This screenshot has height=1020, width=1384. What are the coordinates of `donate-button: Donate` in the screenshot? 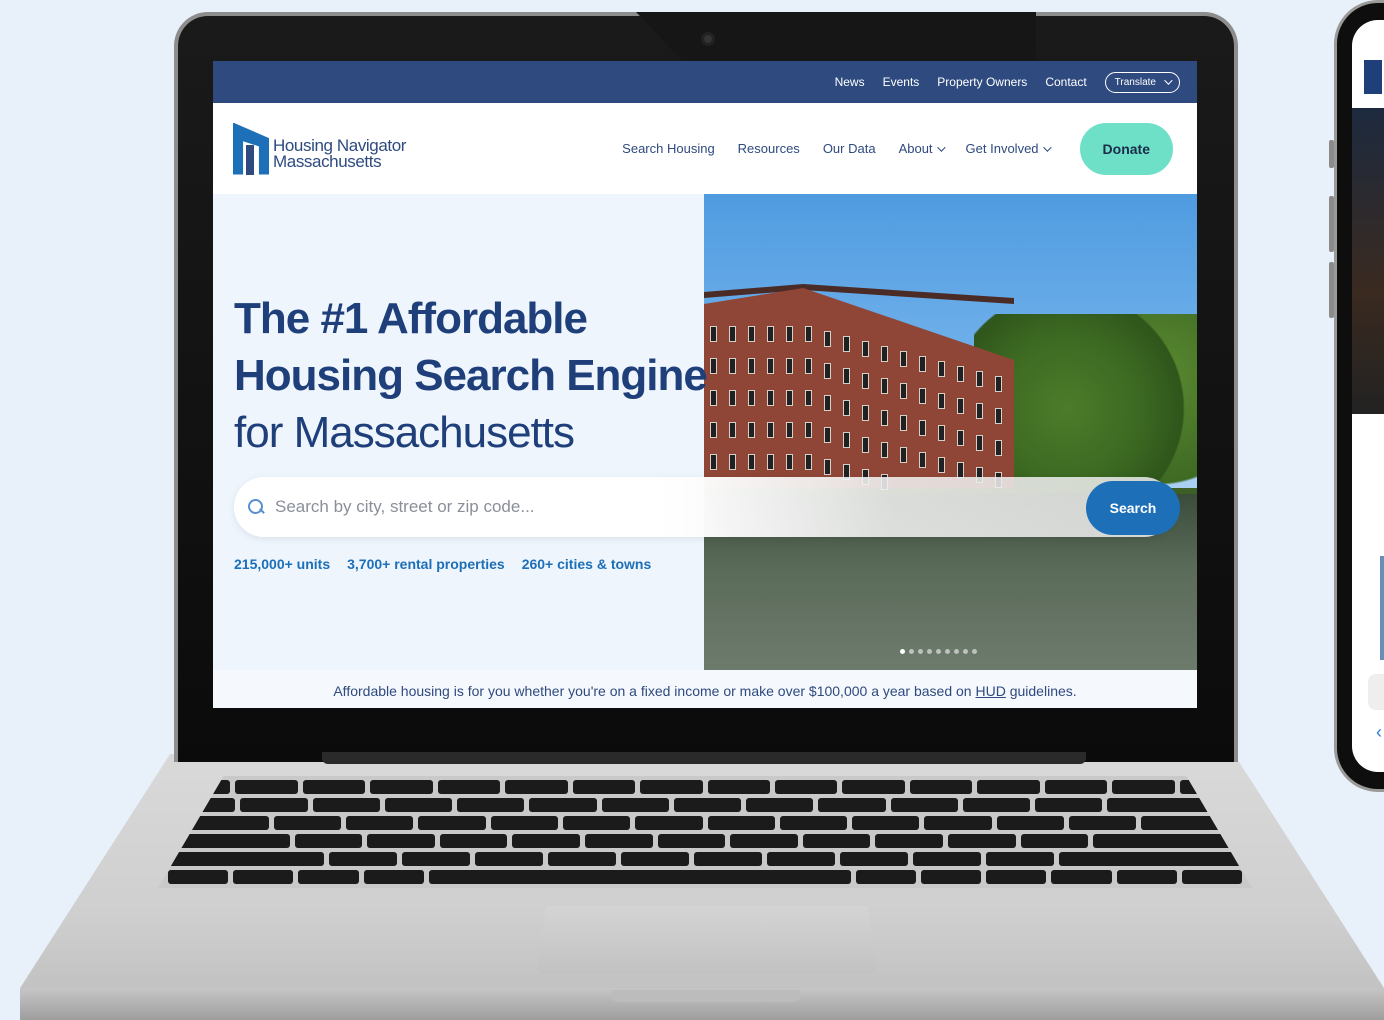 It's located at (1126, 148).